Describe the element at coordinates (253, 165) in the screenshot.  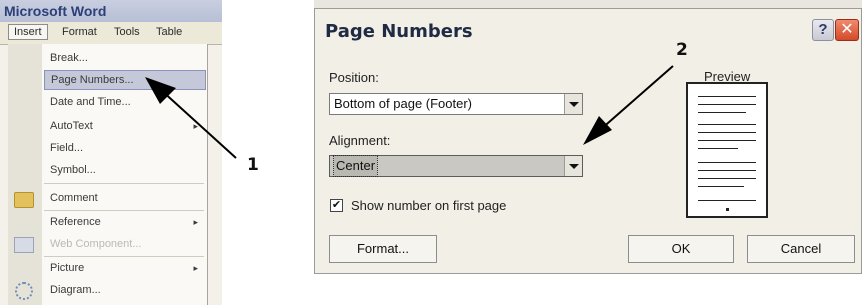
I see `callout-label-1: 1` at that location.